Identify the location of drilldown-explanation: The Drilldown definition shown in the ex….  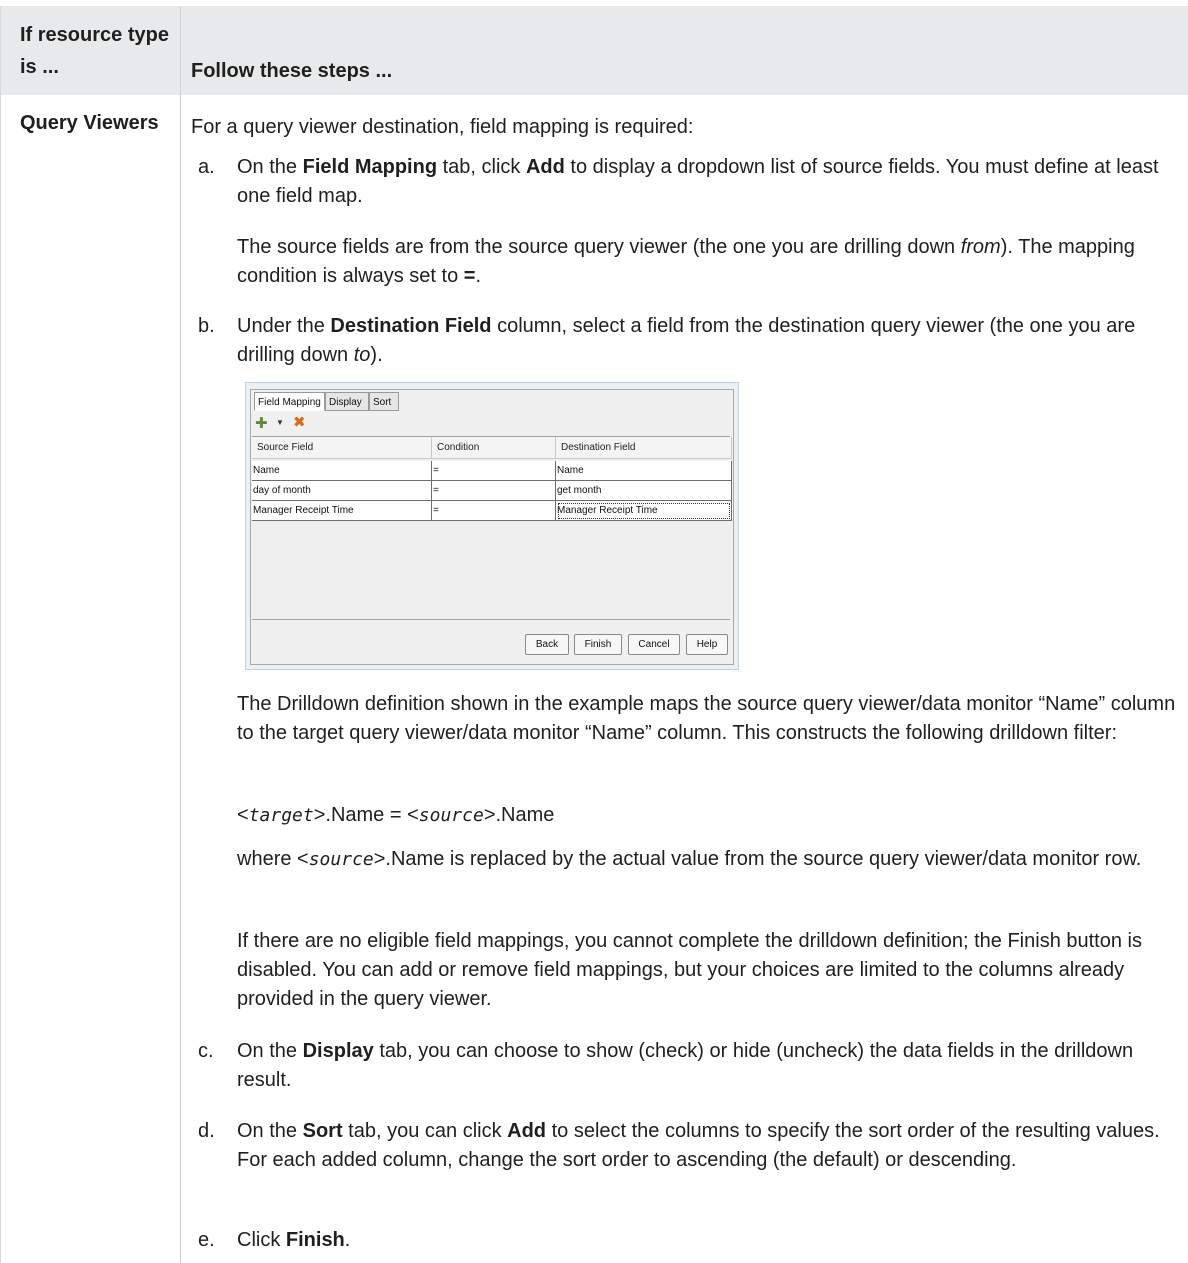
(706, 718).